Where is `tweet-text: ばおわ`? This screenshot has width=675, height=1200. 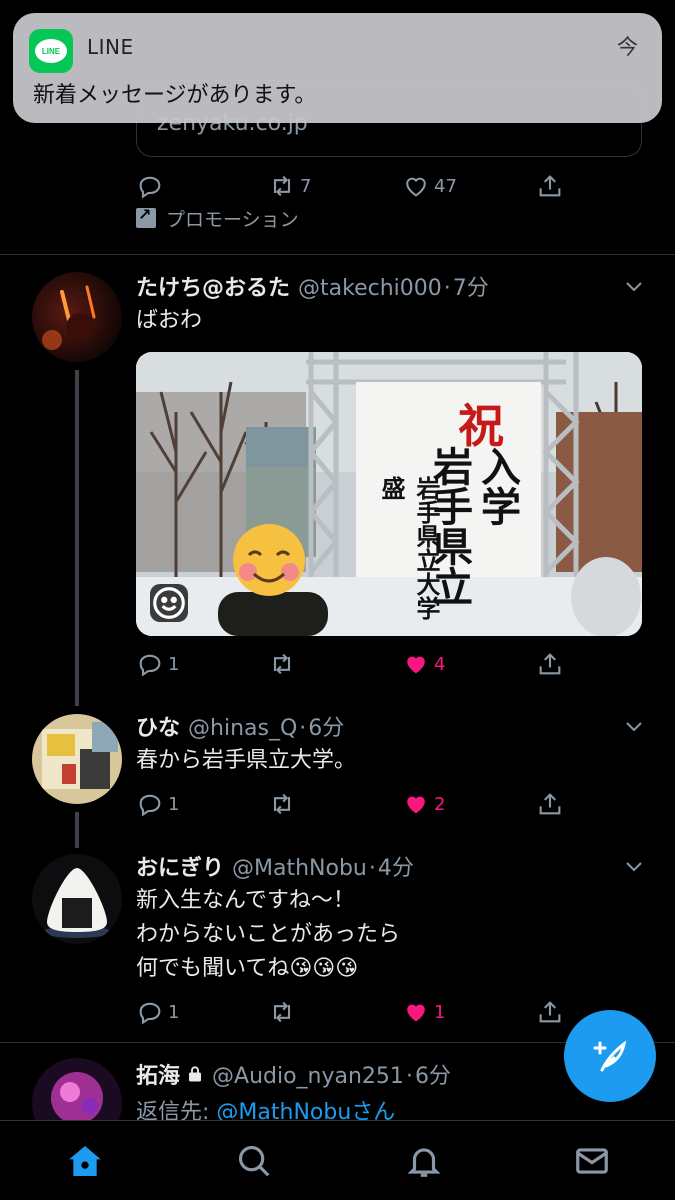 tweet-text: ばおわ is located at coordinates (169, 320).